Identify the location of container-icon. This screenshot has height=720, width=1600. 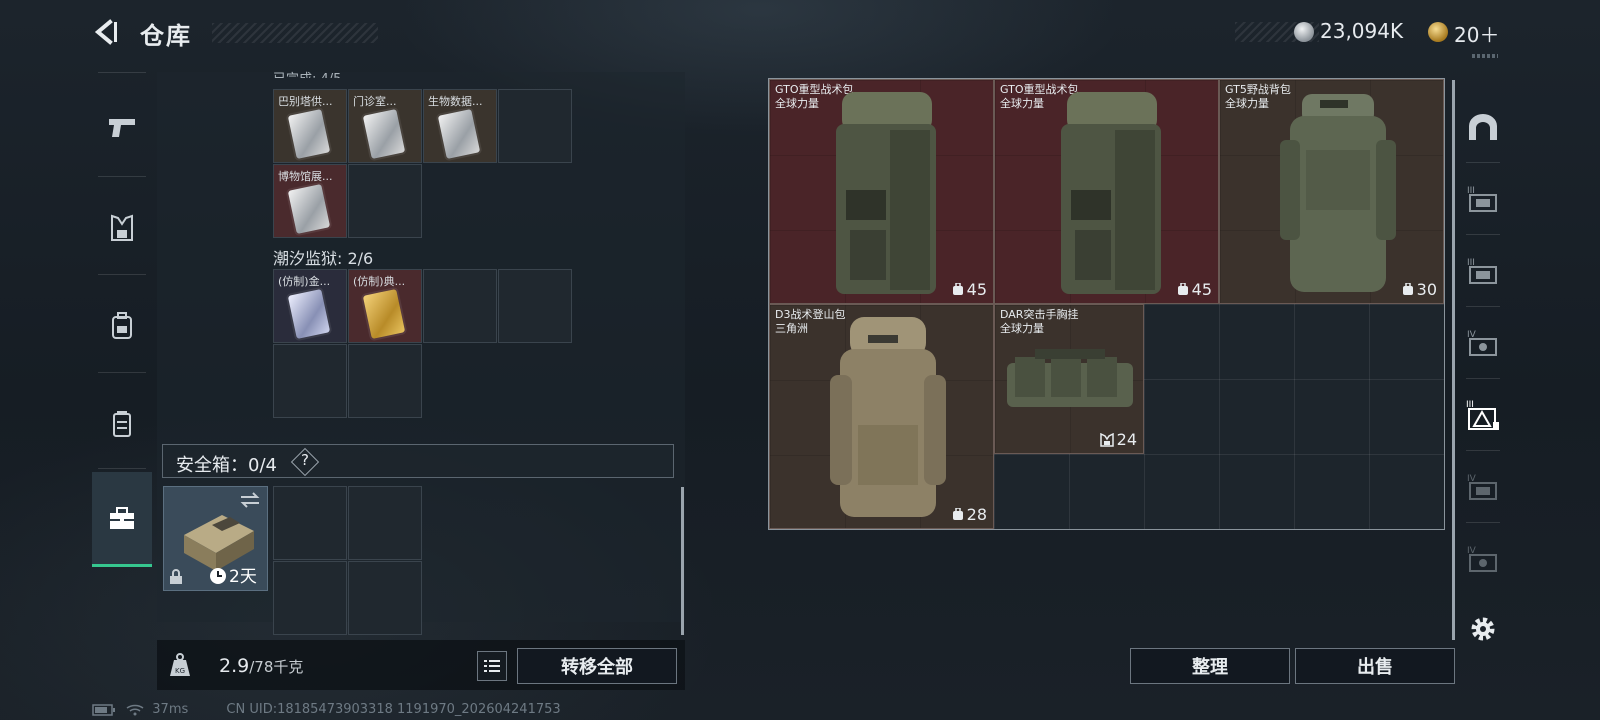
(122, 423).